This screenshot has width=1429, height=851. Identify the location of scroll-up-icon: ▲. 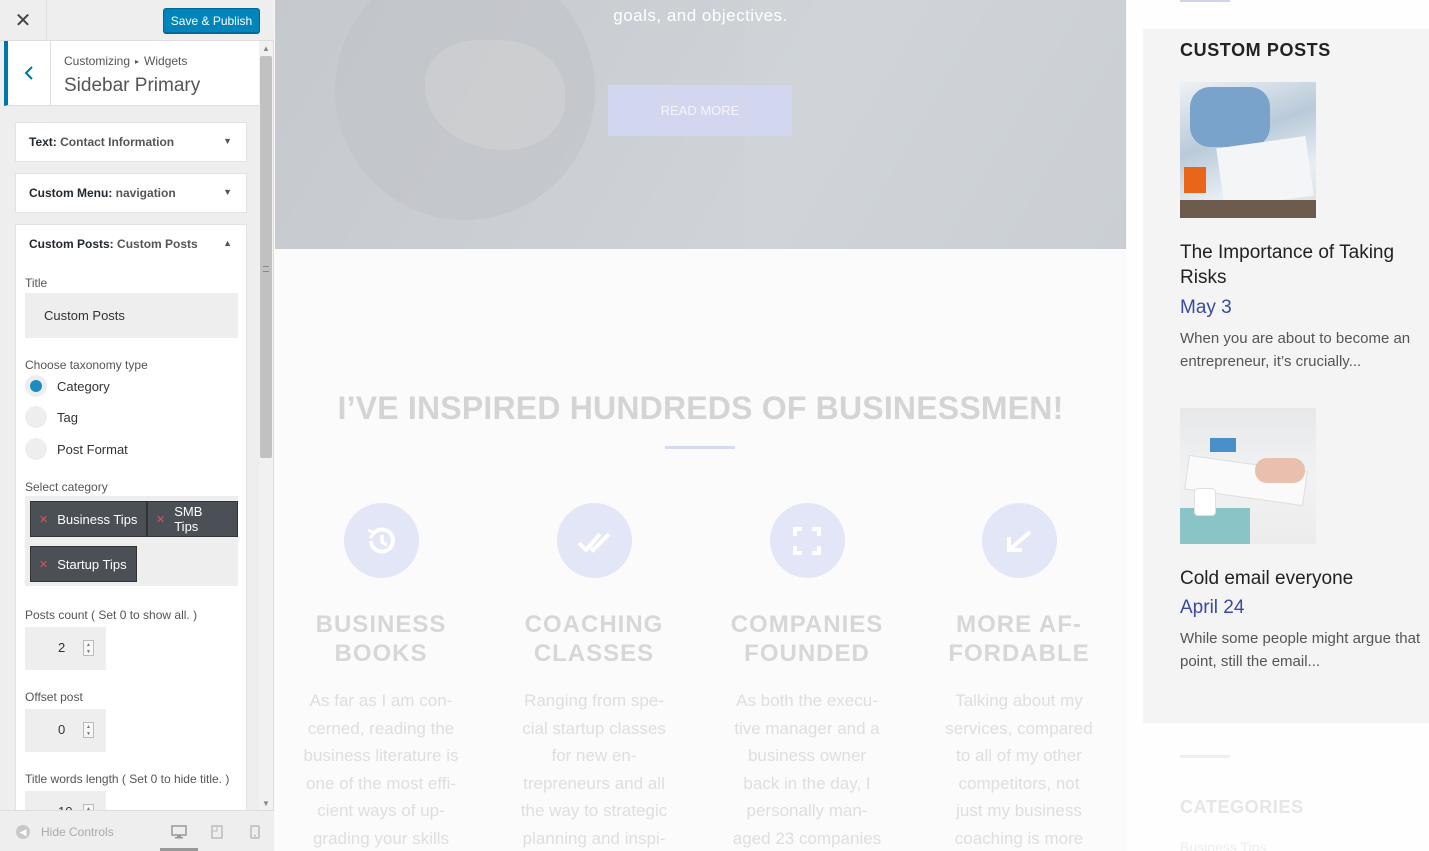
(266, 48).